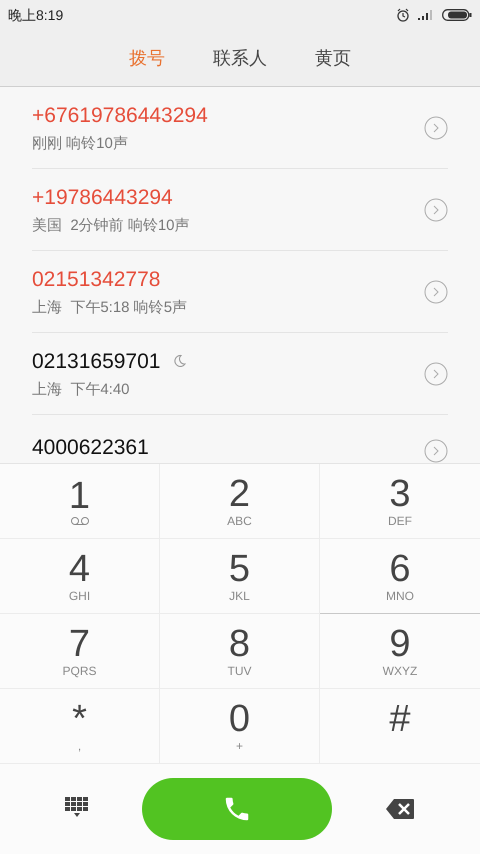 This screenshot has width=480, height=854. I want to click on alarm-icon, so click(403, 15).